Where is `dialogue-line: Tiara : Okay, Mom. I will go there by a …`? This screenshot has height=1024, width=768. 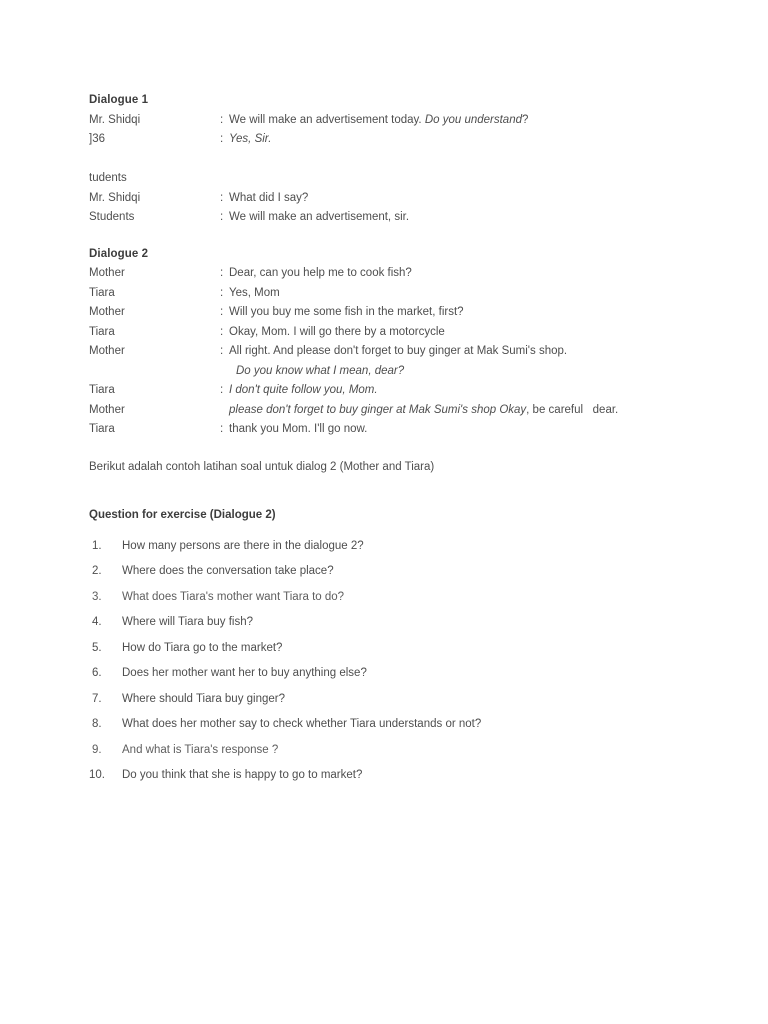
dialogue-line: Tiara : Okay, Mom. I will go there by a … is located at coordinates (389, 333).